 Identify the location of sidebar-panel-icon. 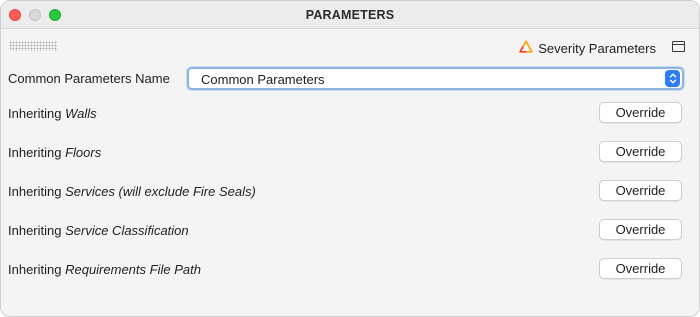
(678, 46).